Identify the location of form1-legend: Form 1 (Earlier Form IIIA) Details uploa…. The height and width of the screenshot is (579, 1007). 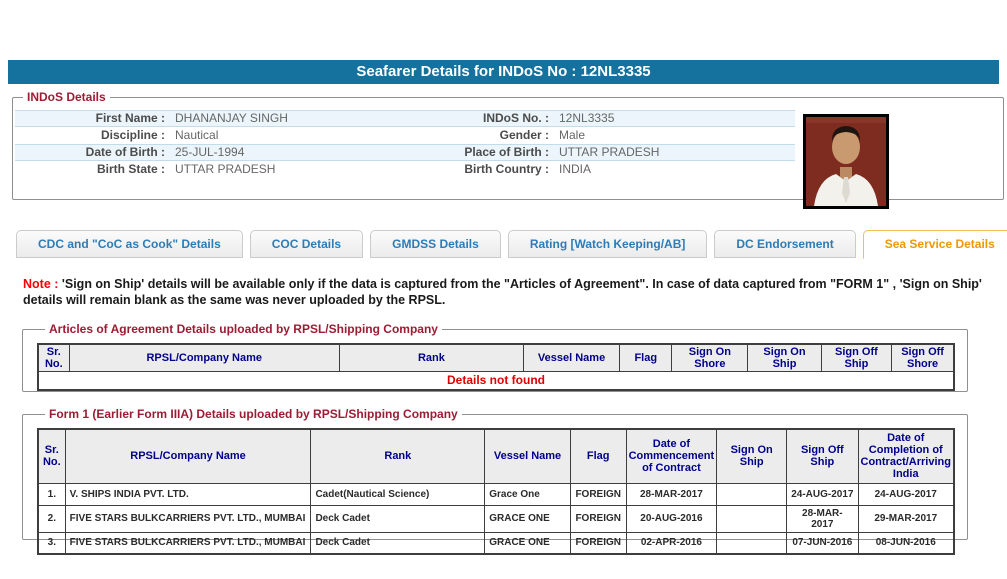
(253, 414).